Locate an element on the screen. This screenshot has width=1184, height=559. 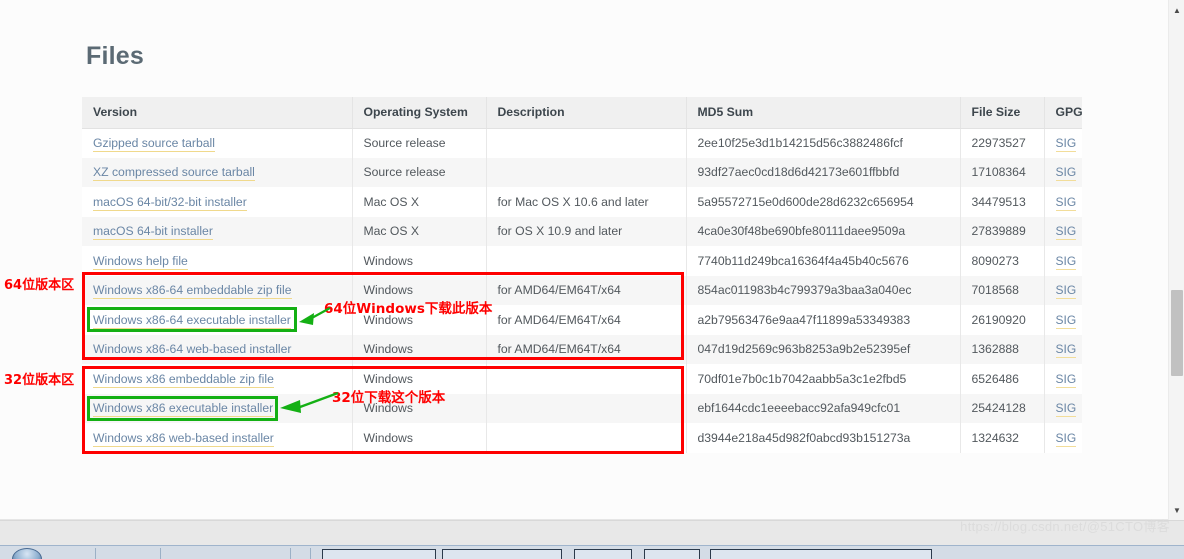
cell-version: Gzipped source tarball is located at coordinates (217, 143).